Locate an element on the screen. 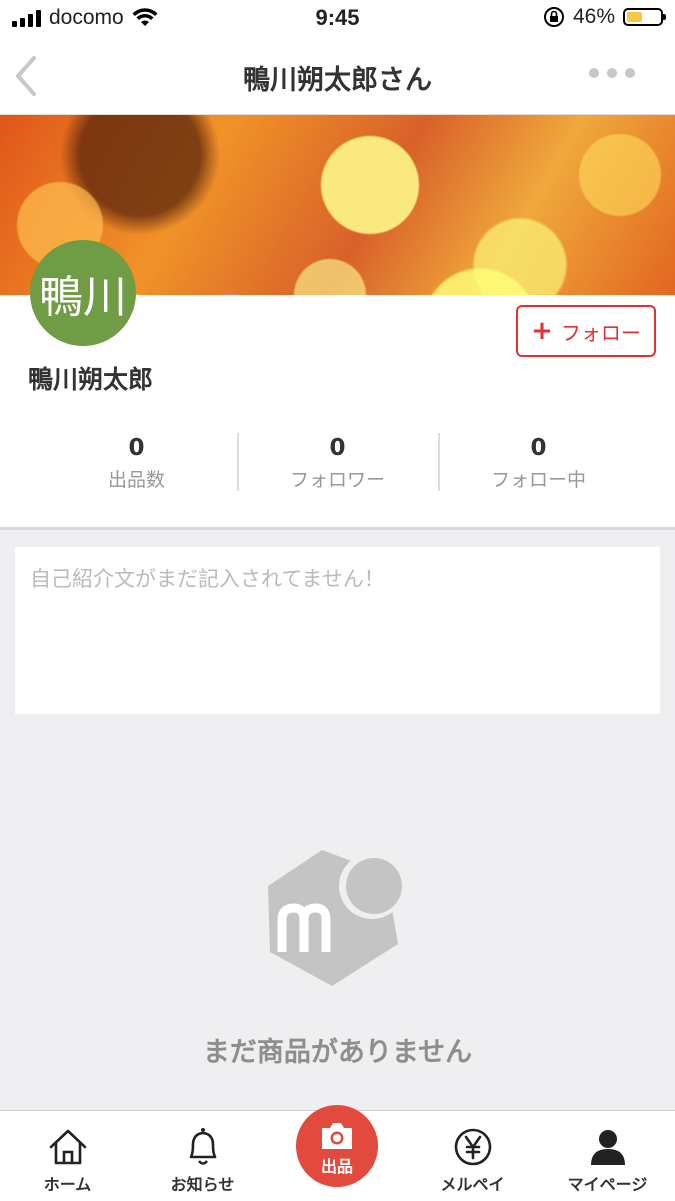 This screenshot has height=1201, width=675. tab-label: 出品 is located at coordinates (336, 1166).